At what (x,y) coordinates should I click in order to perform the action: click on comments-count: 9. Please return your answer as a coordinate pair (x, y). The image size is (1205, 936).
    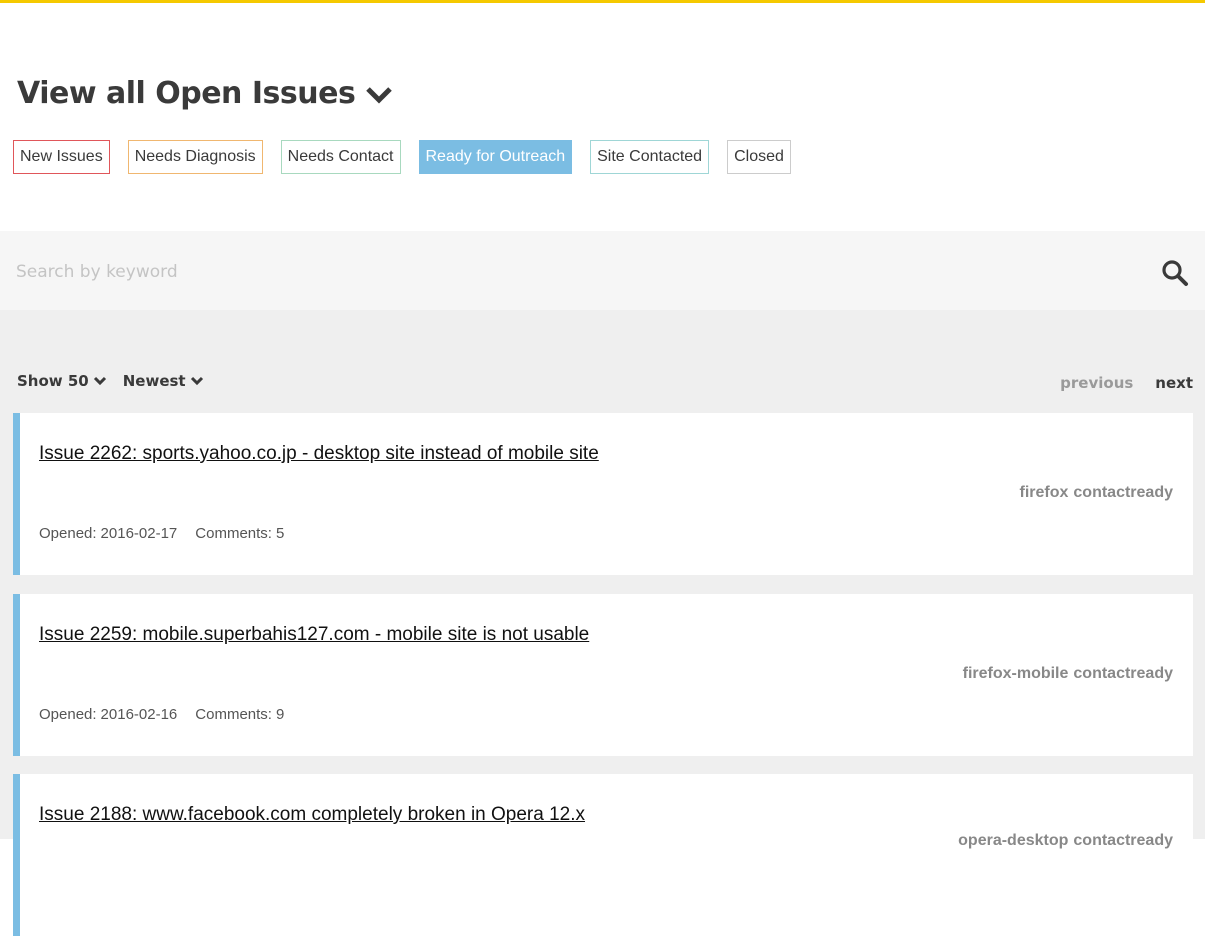
    Looking at the image, I should click on (280, 714).